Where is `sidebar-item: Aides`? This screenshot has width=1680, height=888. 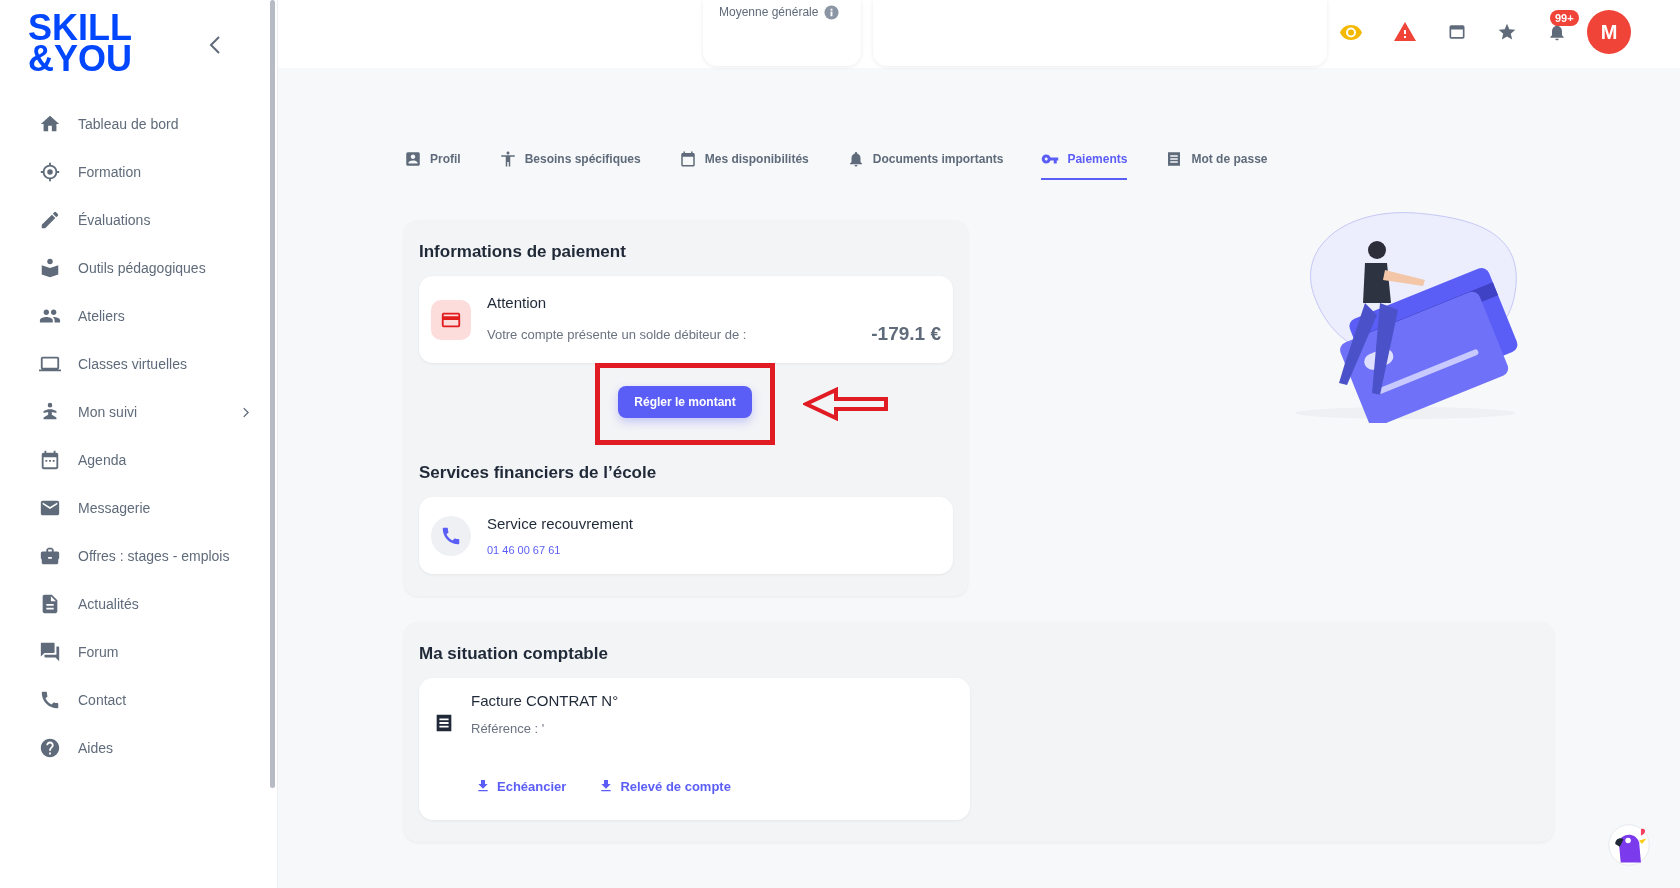 sidebar-item: Aides is located at coordinates (144, 748).